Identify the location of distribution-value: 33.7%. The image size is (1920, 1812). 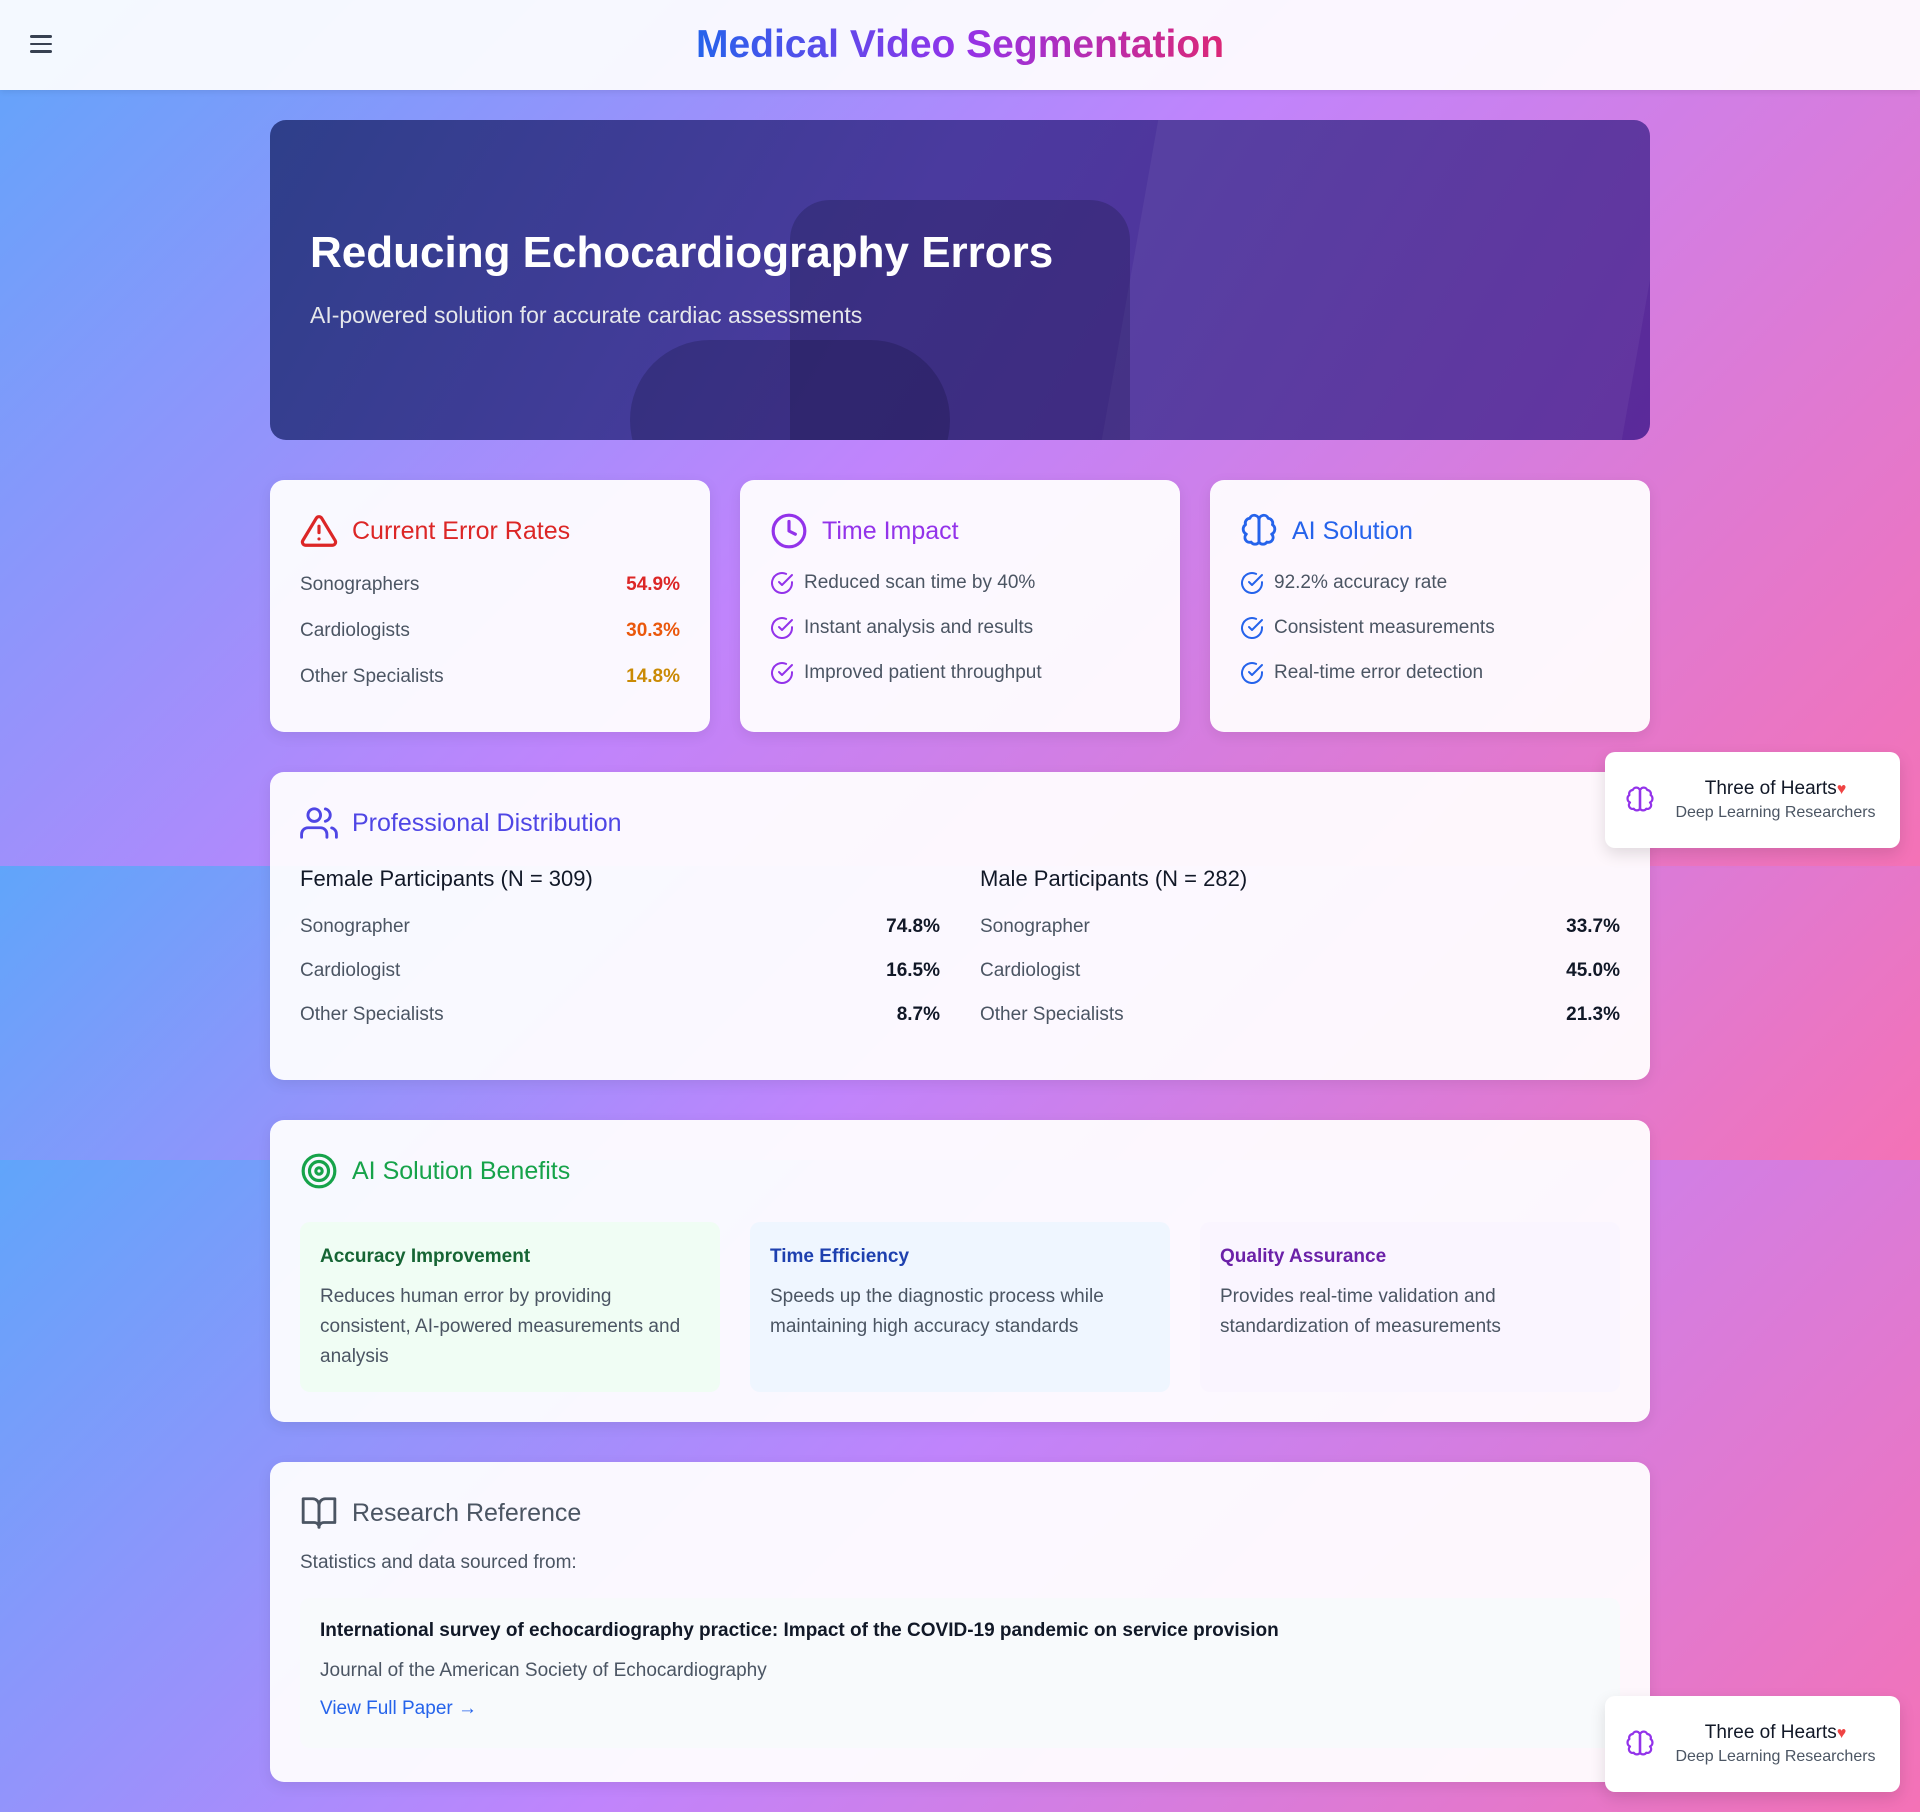
(1593, 926).